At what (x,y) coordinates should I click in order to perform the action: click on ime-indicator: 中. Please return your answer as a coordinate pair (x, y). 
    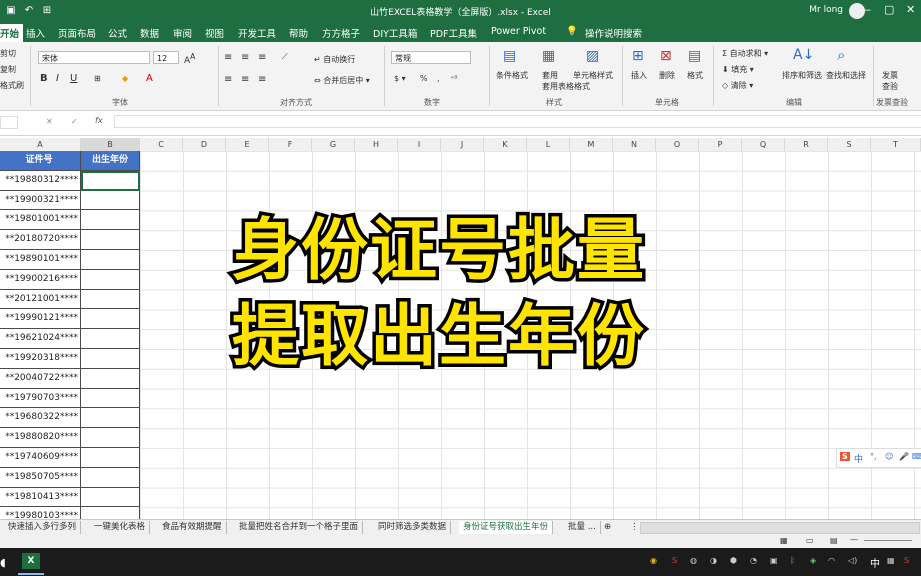
    Looking at the image, I should click on (875, 562).